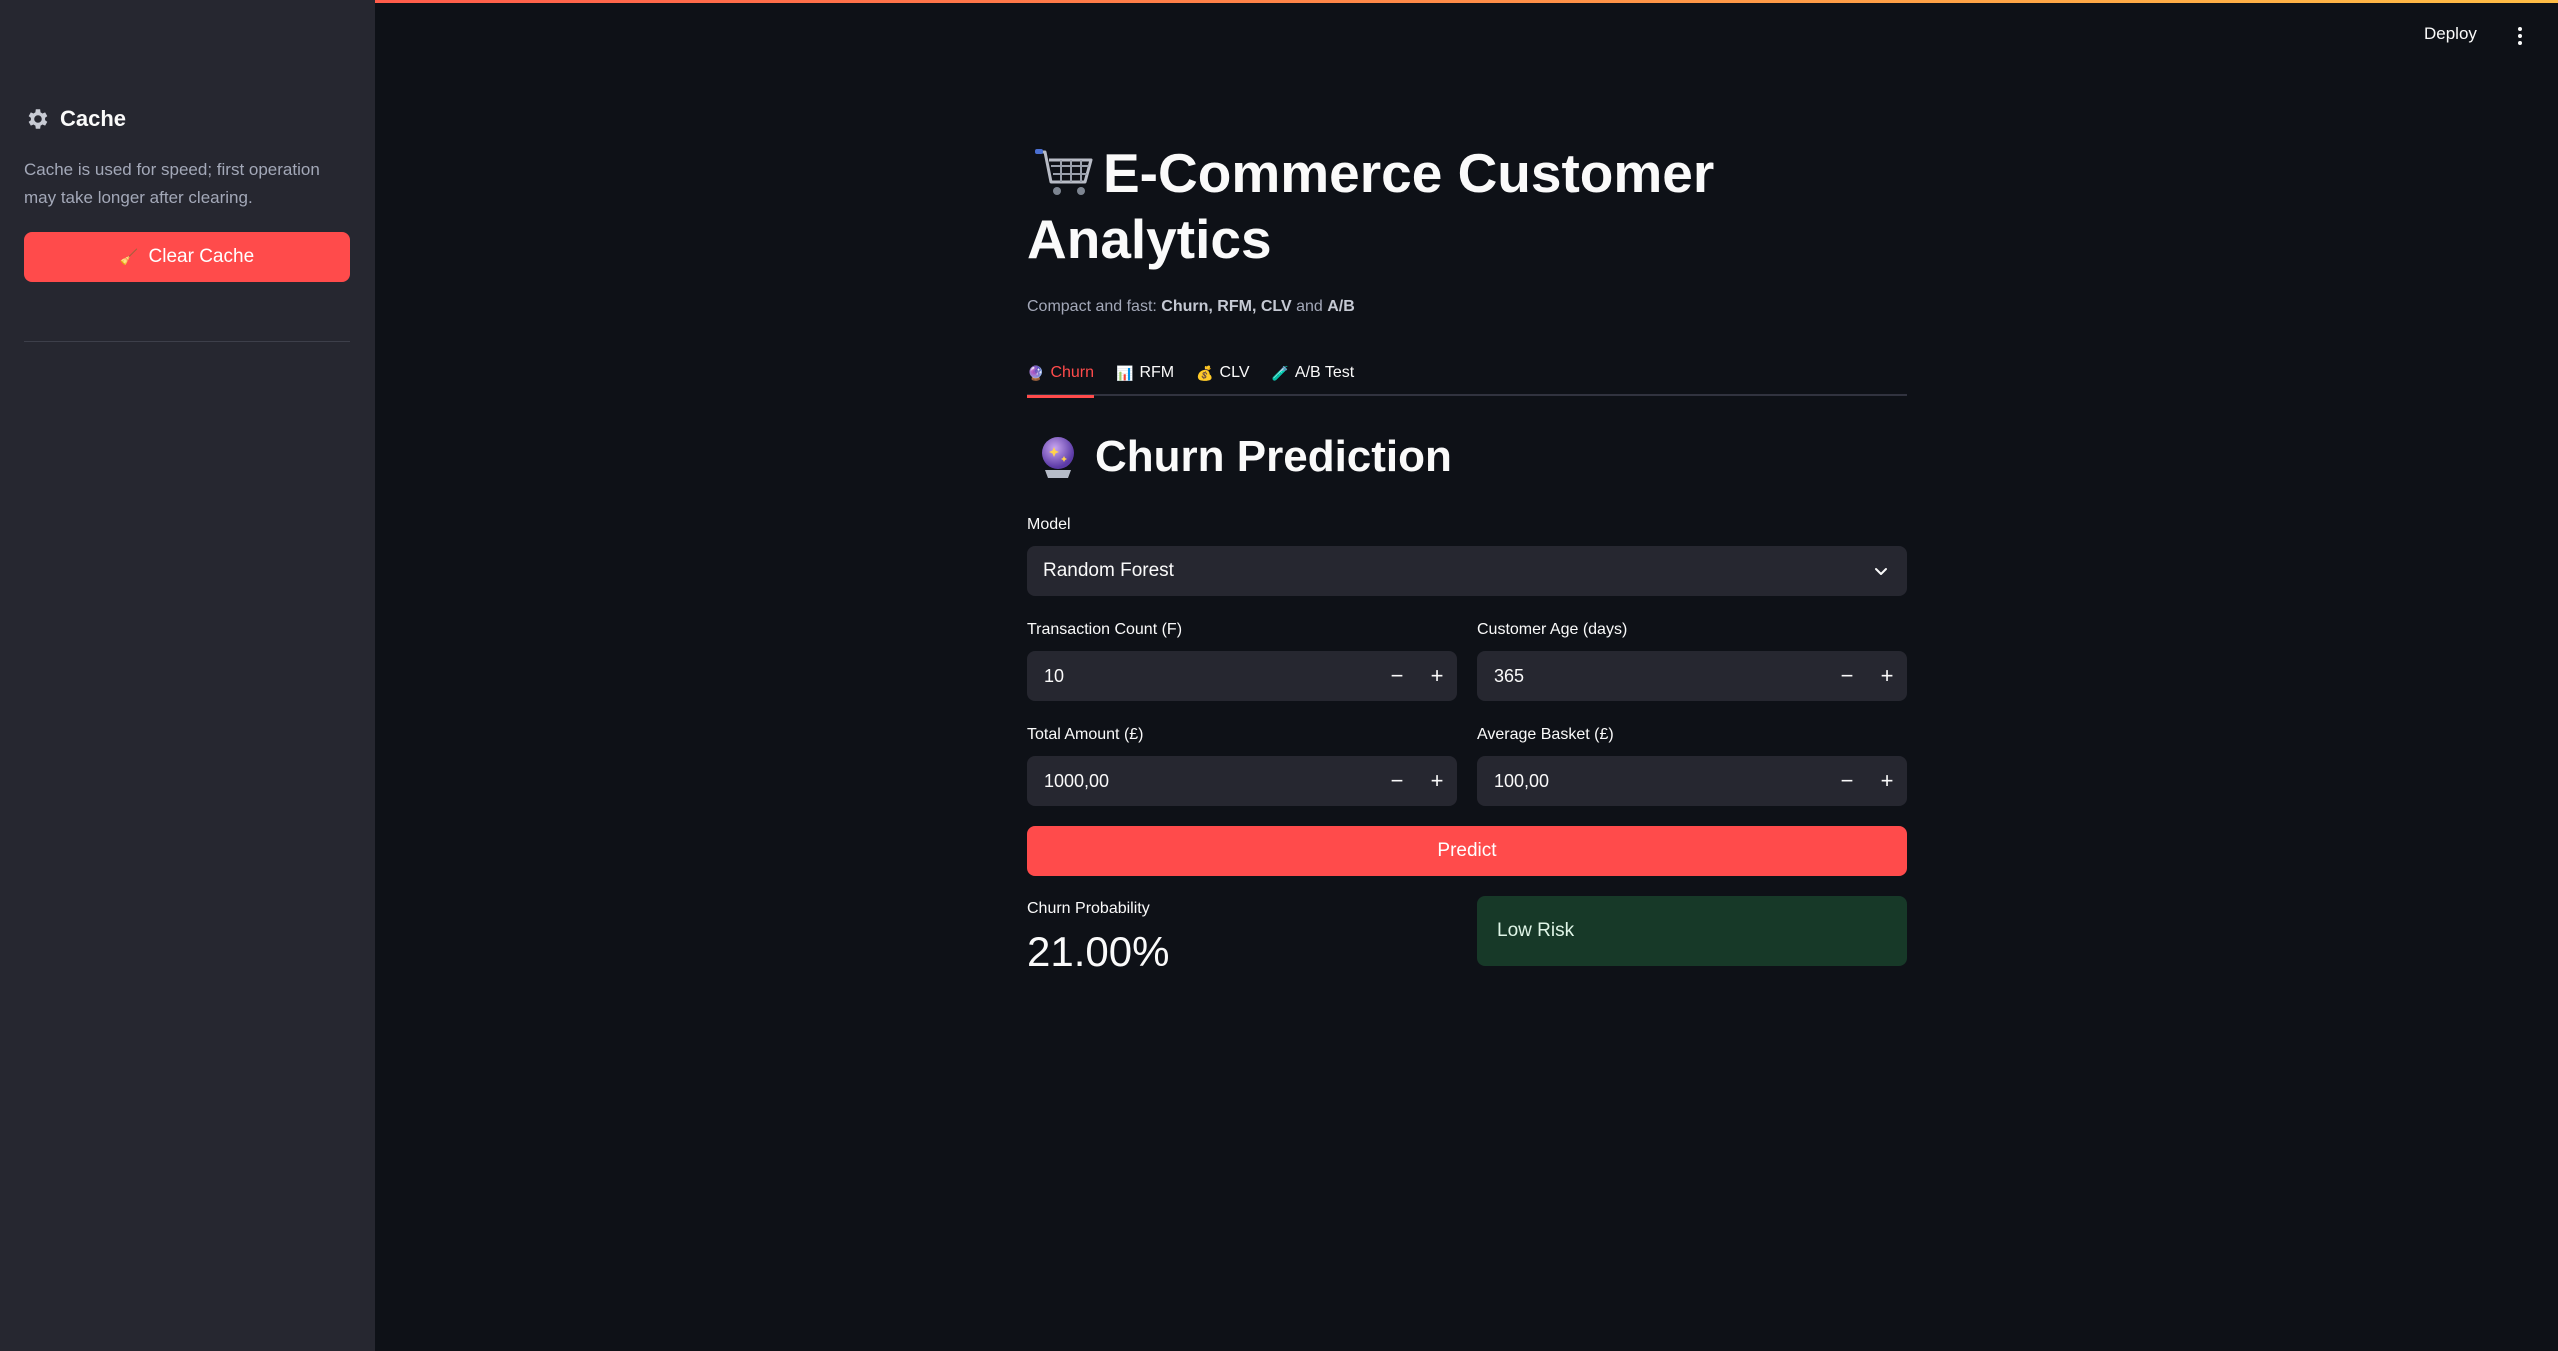  What do you see at coordinates (1536, 930) in the screenshot?
I see `risk-status-text: Low Risk` at bounding box center [1536, 930].